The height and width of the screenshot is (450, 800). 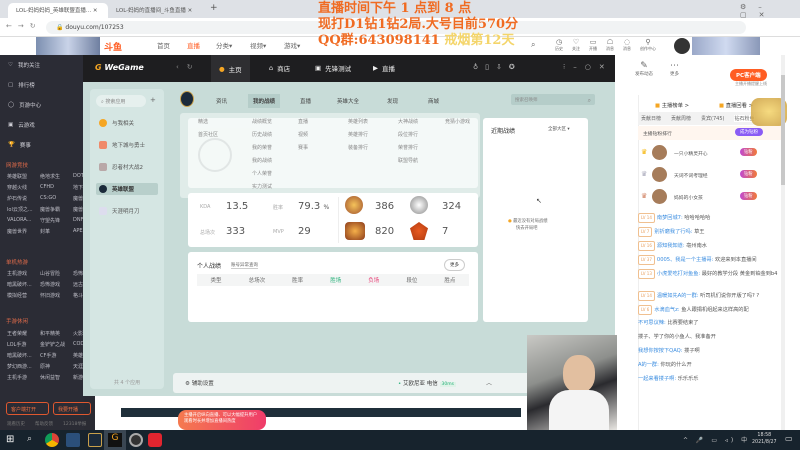 What do you see at coordinates (408, 160) in the screenshot?
I see `dropdown-menu-item: 联盟导航` at bounding box center [408, 160].